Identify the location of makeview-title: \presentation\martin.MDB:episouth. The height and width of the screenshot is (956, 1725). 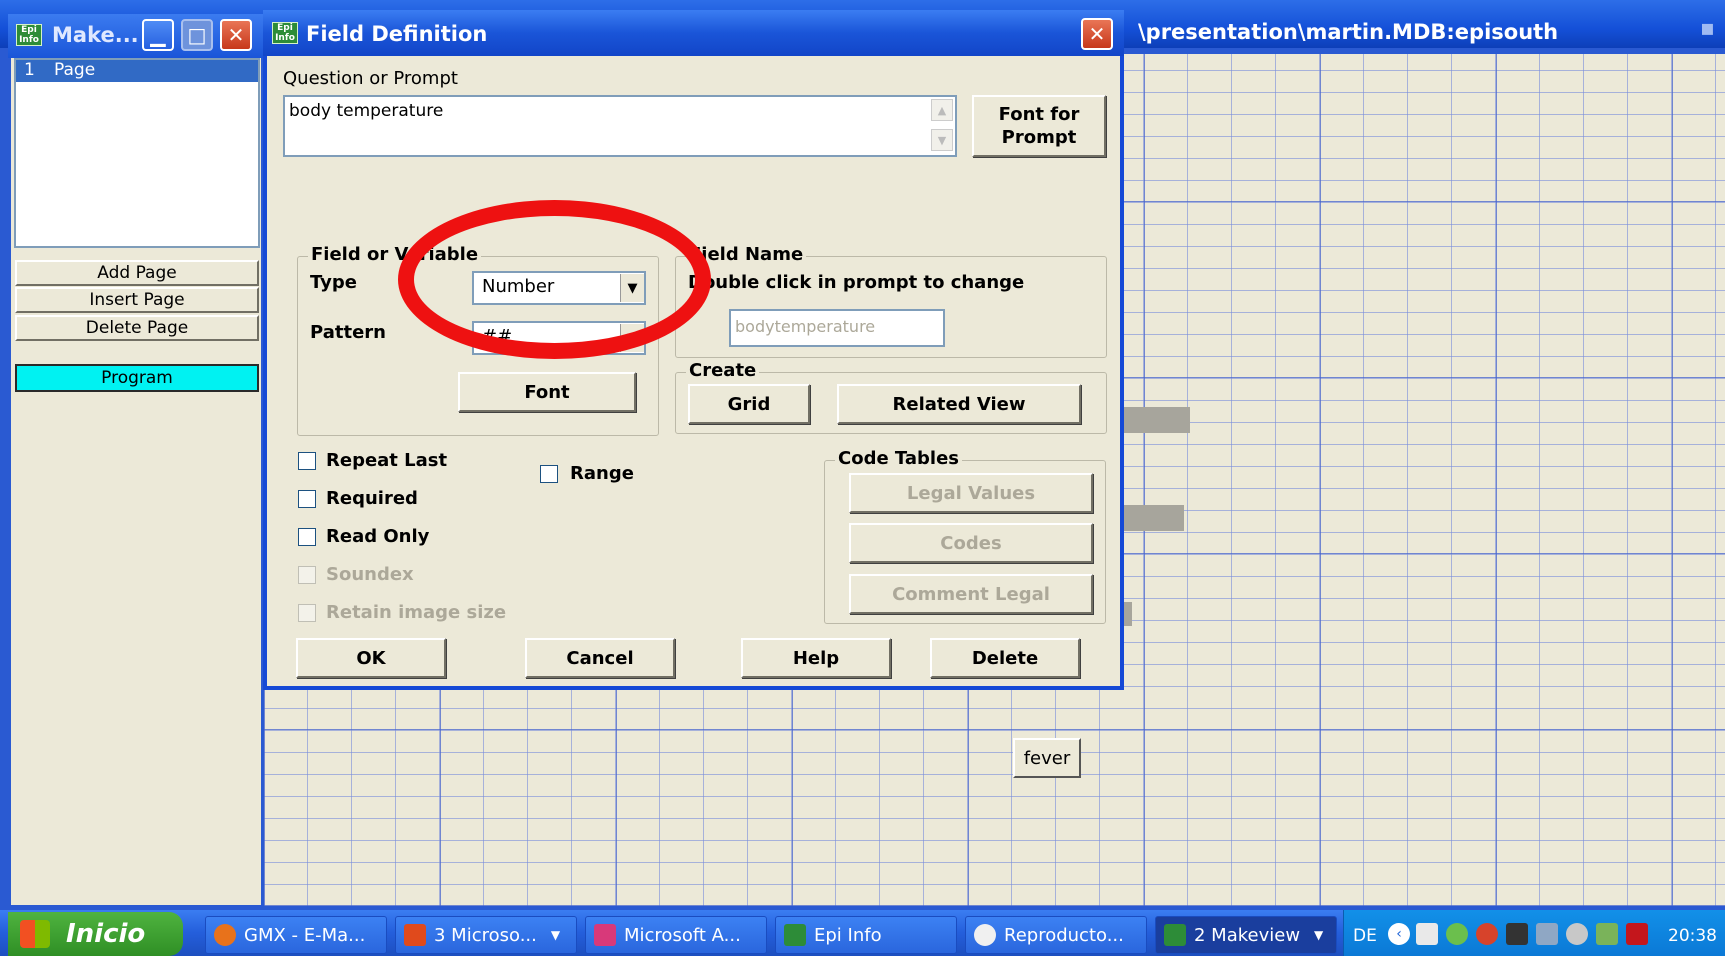
(1348, 32).